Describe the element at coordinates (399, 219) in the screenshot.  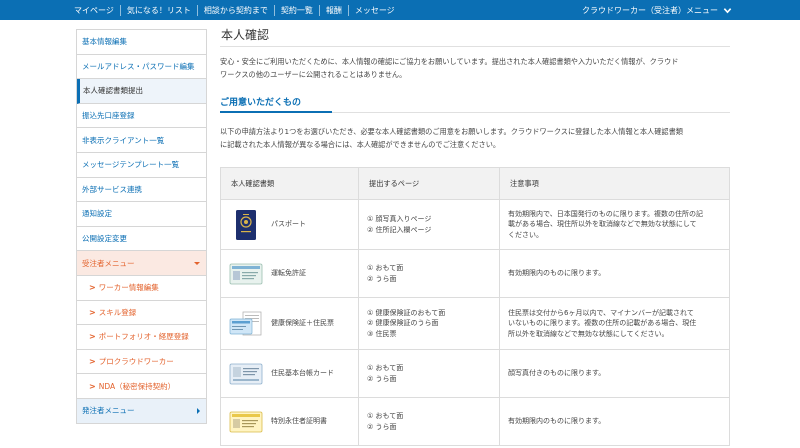
I see `page-item: ① 顔写真入りページ` at that location.